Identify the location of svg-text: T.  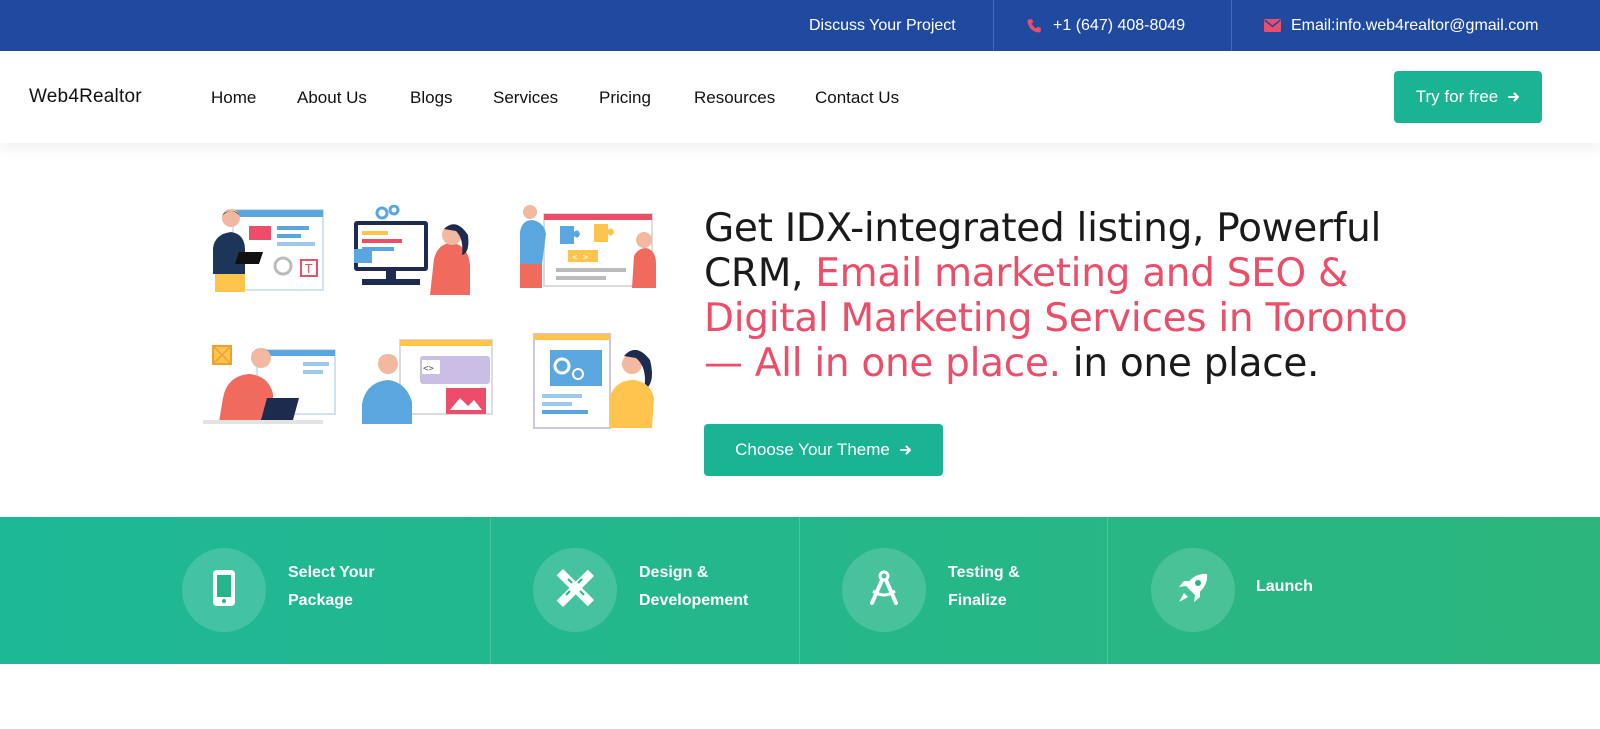
(308, 269).